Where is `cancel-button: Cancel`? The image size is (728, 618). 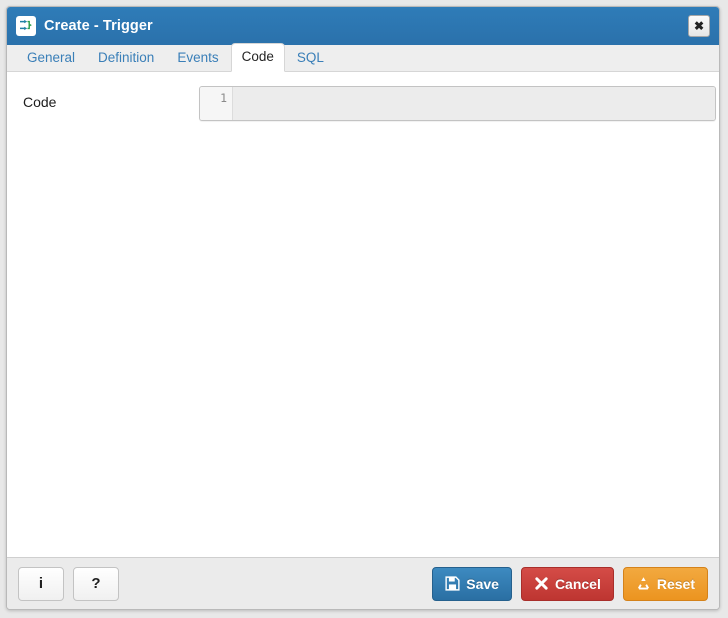 cancel-button: Cancel is located at coordinates (567, 583).